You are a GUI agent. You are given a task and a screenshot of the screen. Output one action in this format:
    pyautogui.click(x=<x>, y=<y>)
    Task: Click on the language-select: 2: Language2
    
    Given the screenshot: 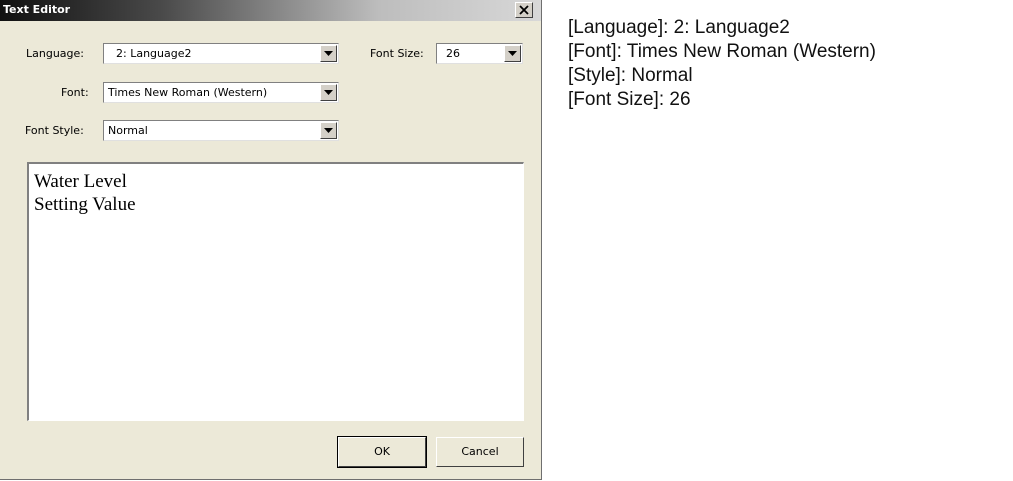 What is the action you would take?
    pyautogui.click(x=221, y=53)
    